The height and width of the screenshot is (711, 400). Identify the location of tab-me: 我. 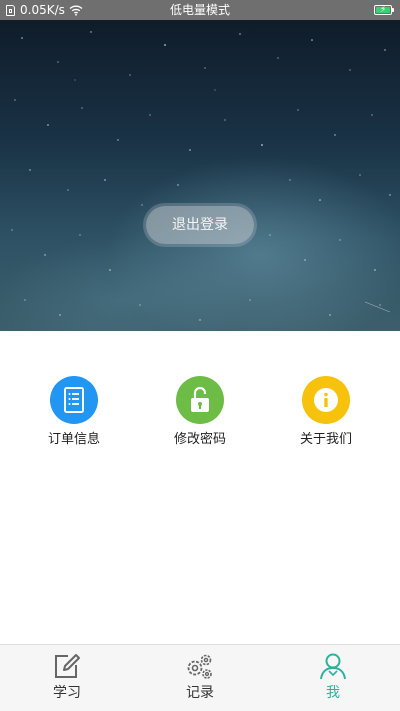
(333, 678).